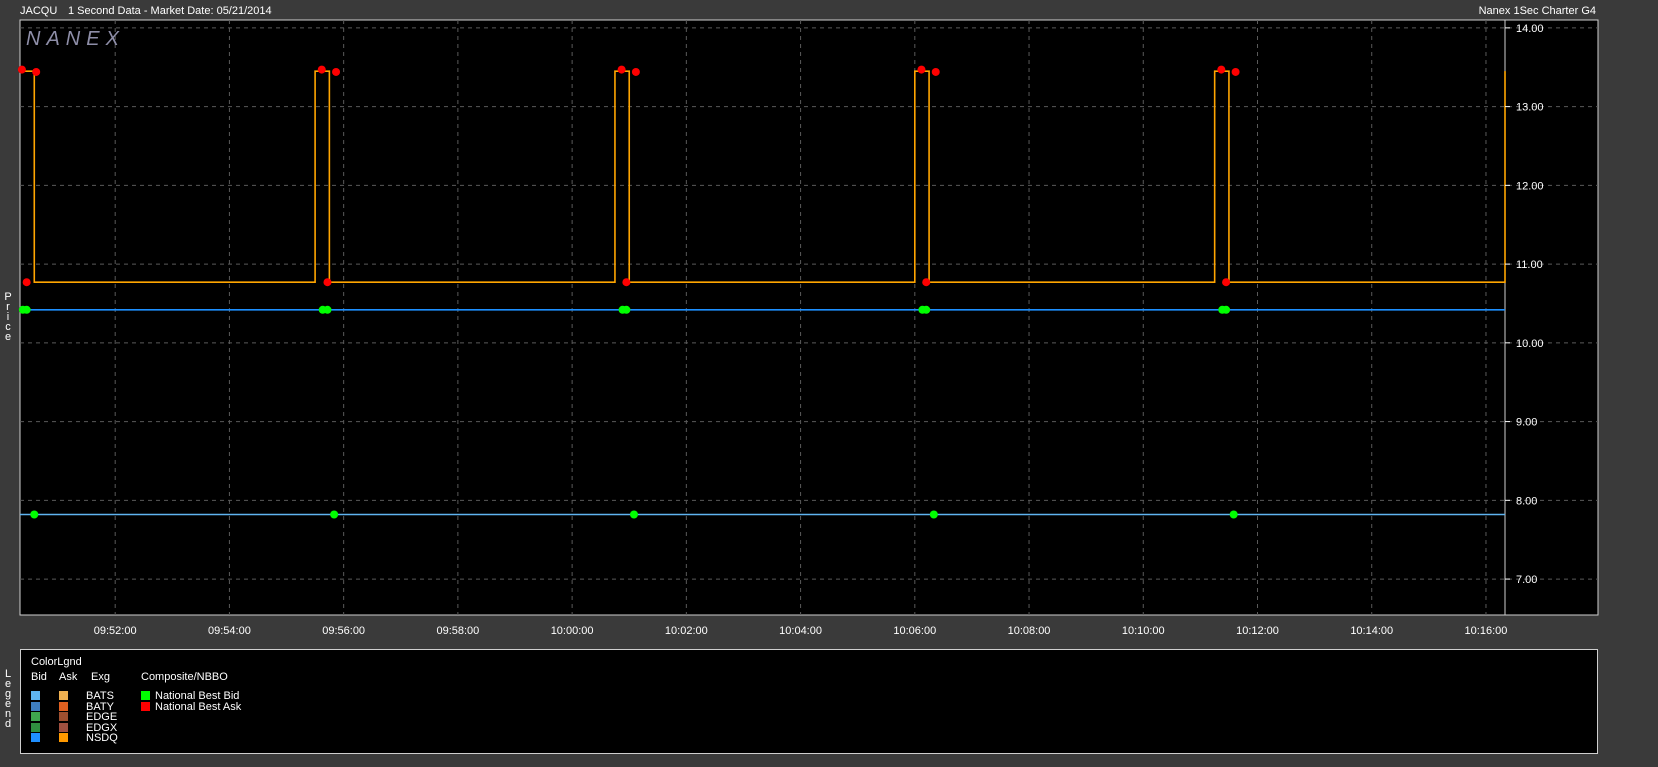 Image resolution: width=1658 pixels, height=767 pixels. I want to click on x-tick-label: 09:54:00, so click(229, 631).